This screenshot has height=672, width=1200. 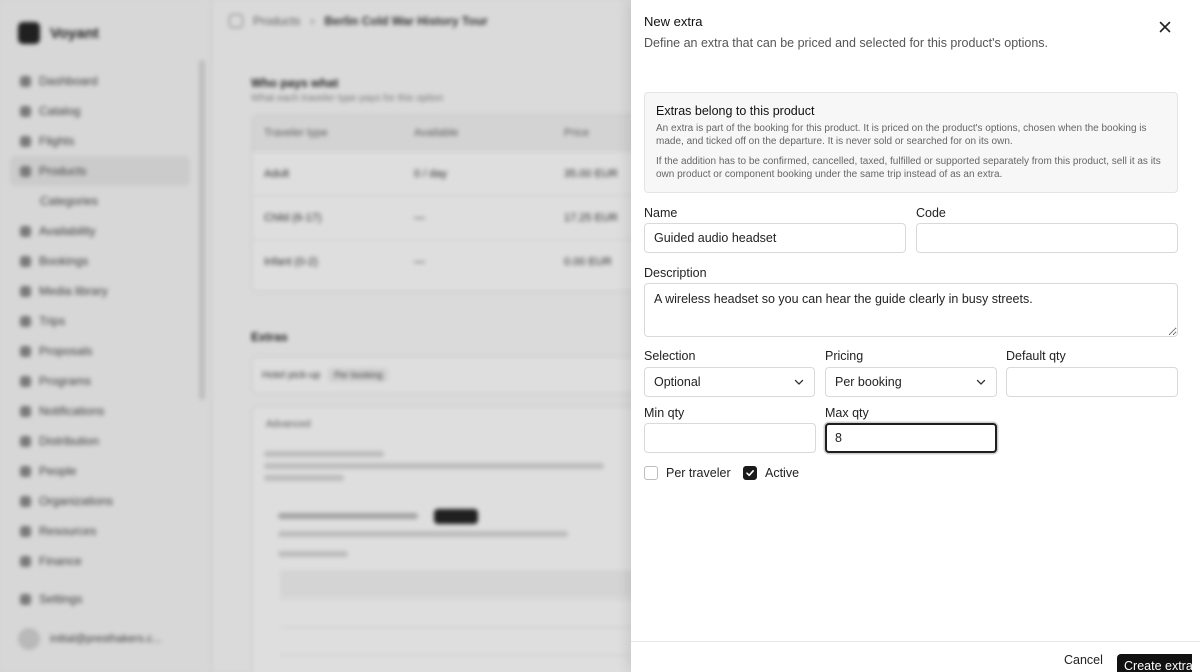 I want to click on name-field, so click(x=775, y=238).